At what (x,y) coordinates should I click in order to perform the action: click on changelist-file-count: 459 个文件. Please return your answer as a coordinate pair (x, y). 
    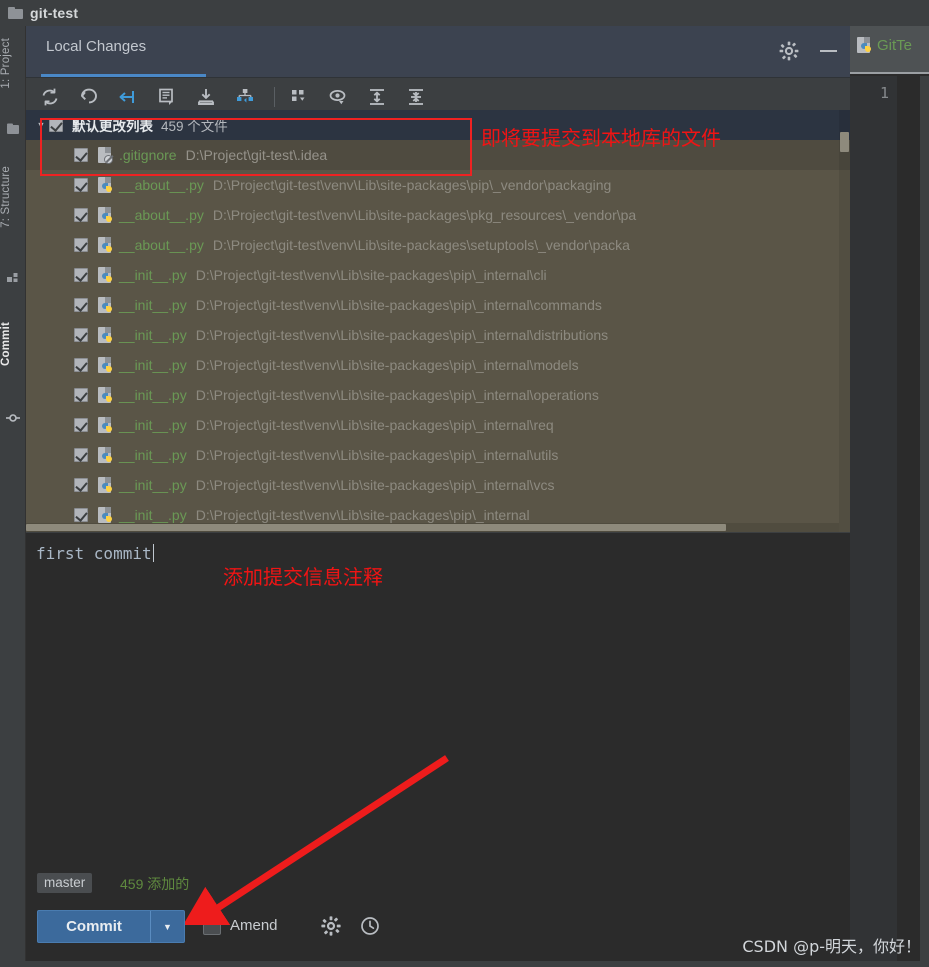
    Looking at the image, I should click on (194, 126).